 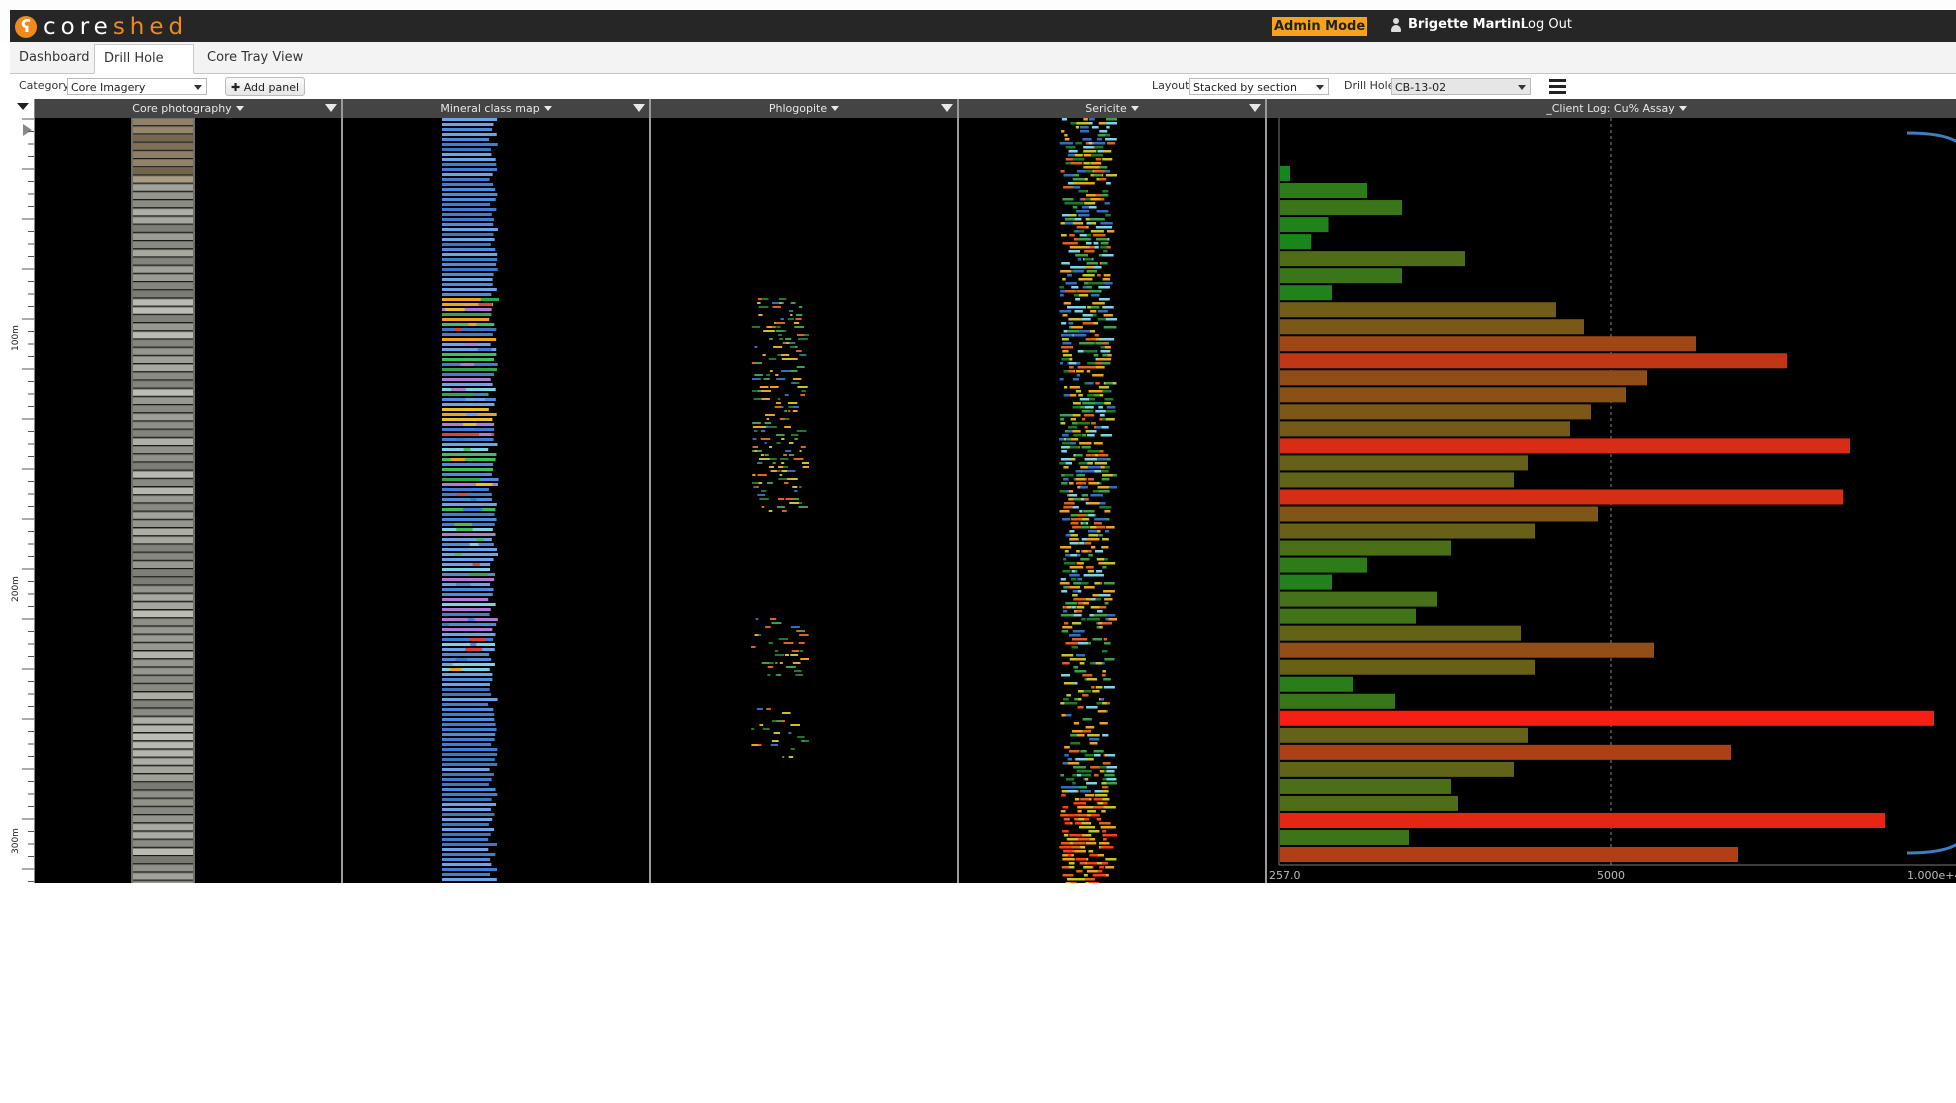 What do you see at coordinates (497, 491) in the screenshot?
I see `panel-mineral-class-map: Mineral class map` at bounding box center [497, 491].